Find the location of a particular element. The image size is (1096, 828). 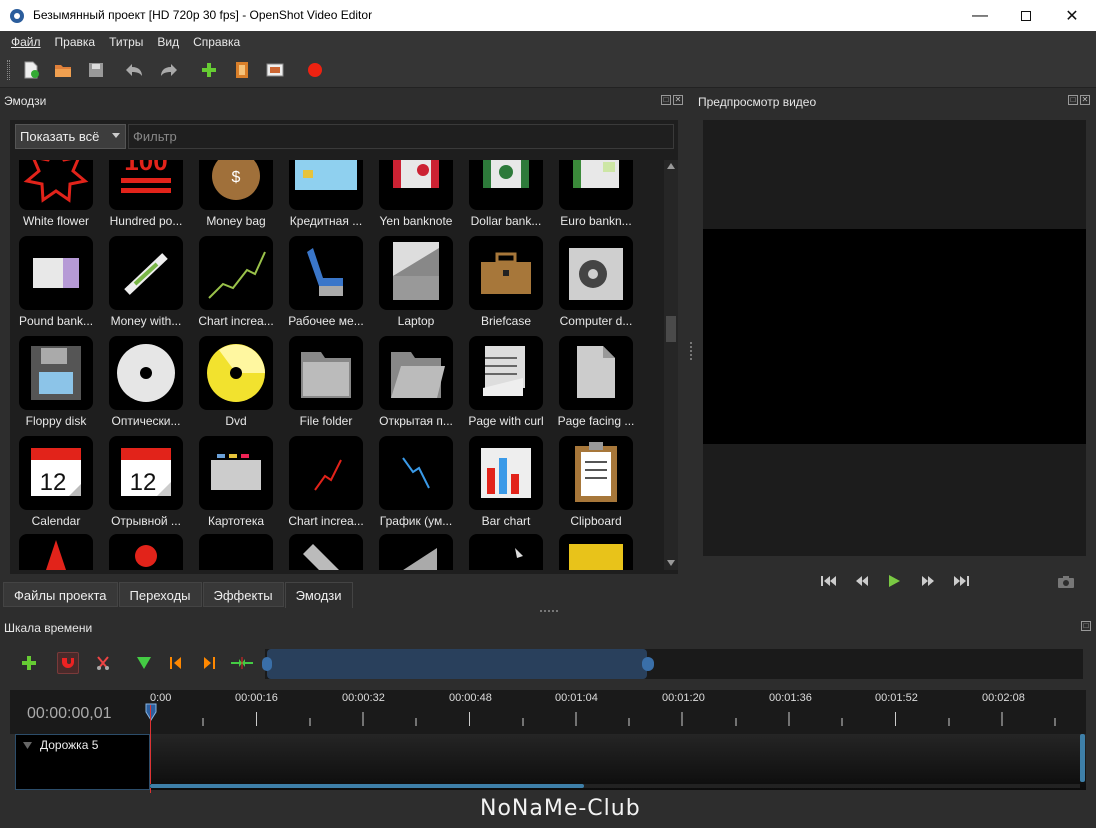

tab-transitions: Переходы is located at coordinates (160, 594).